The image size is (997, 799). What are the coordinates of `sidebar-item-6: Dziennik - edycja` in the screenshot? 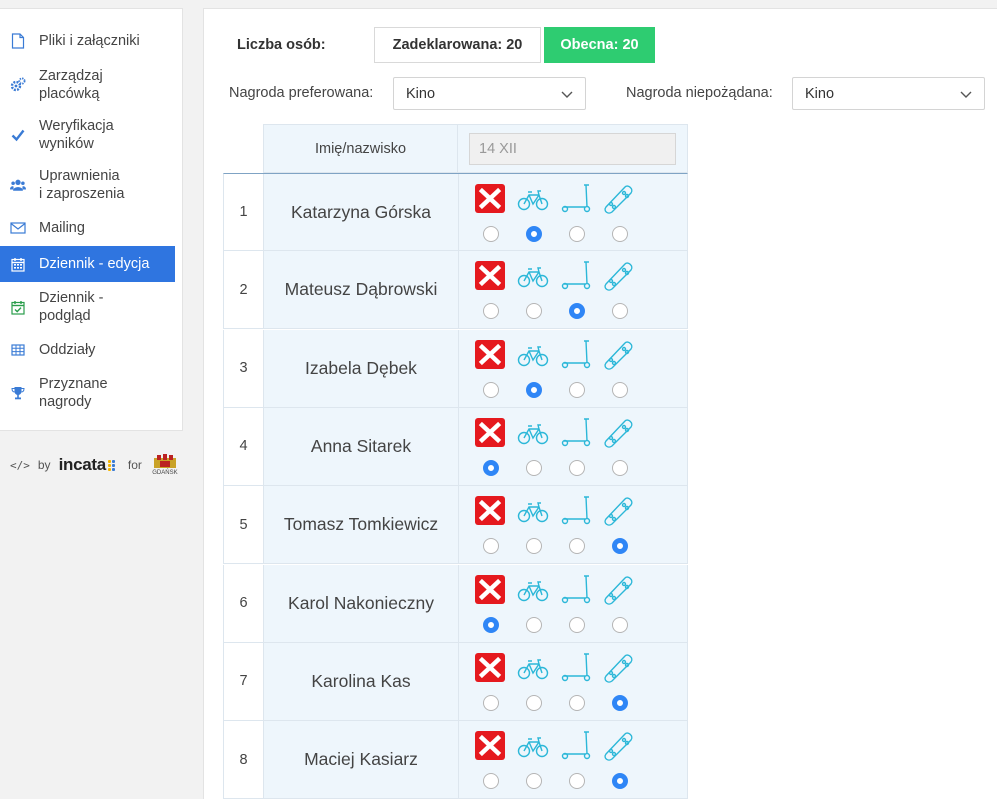 It's located at (87, 264).